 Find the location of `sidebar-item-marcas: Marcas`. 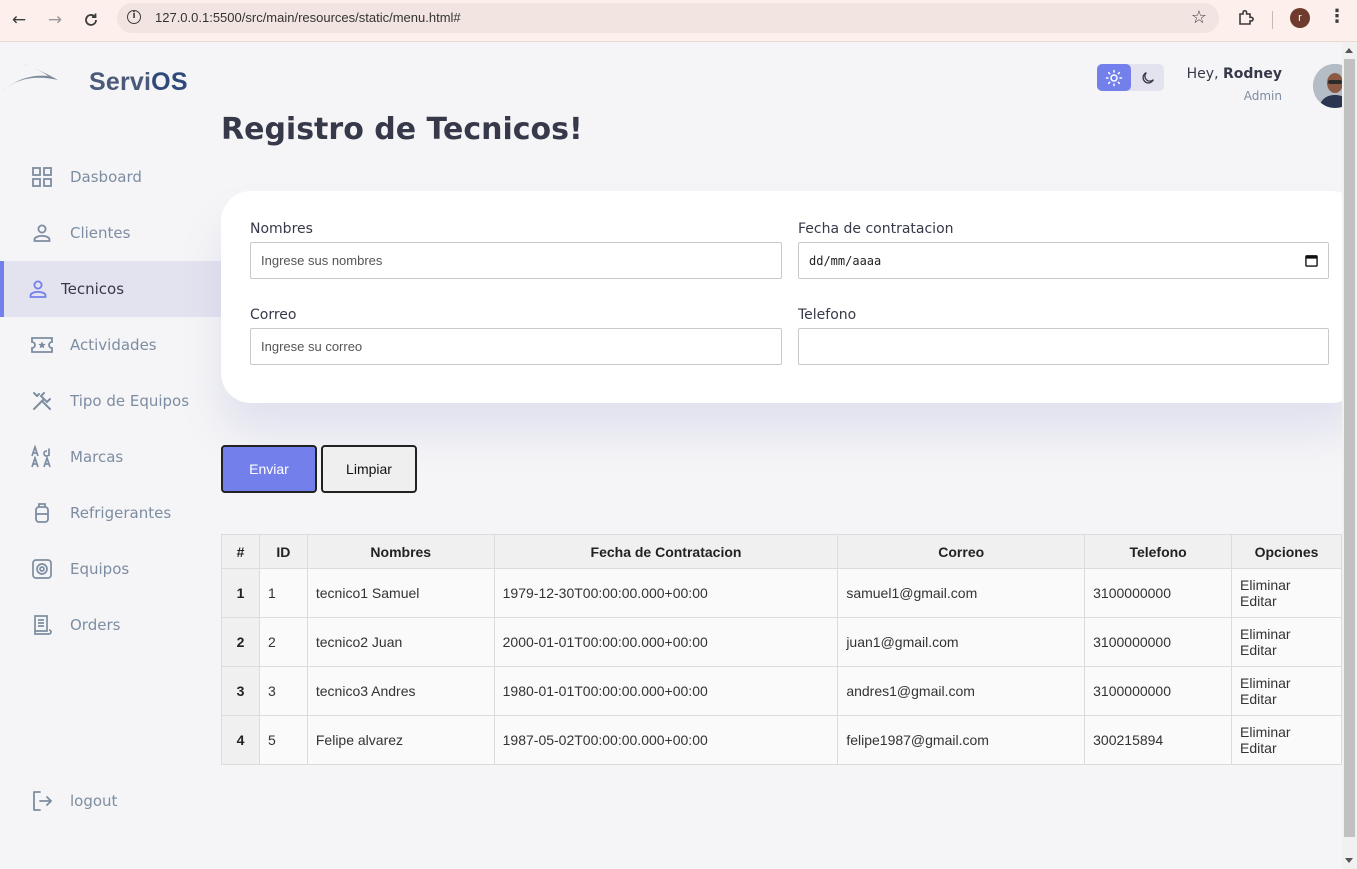

sidebar-item-marcas: Marcas is located at coordinates (110, 457).